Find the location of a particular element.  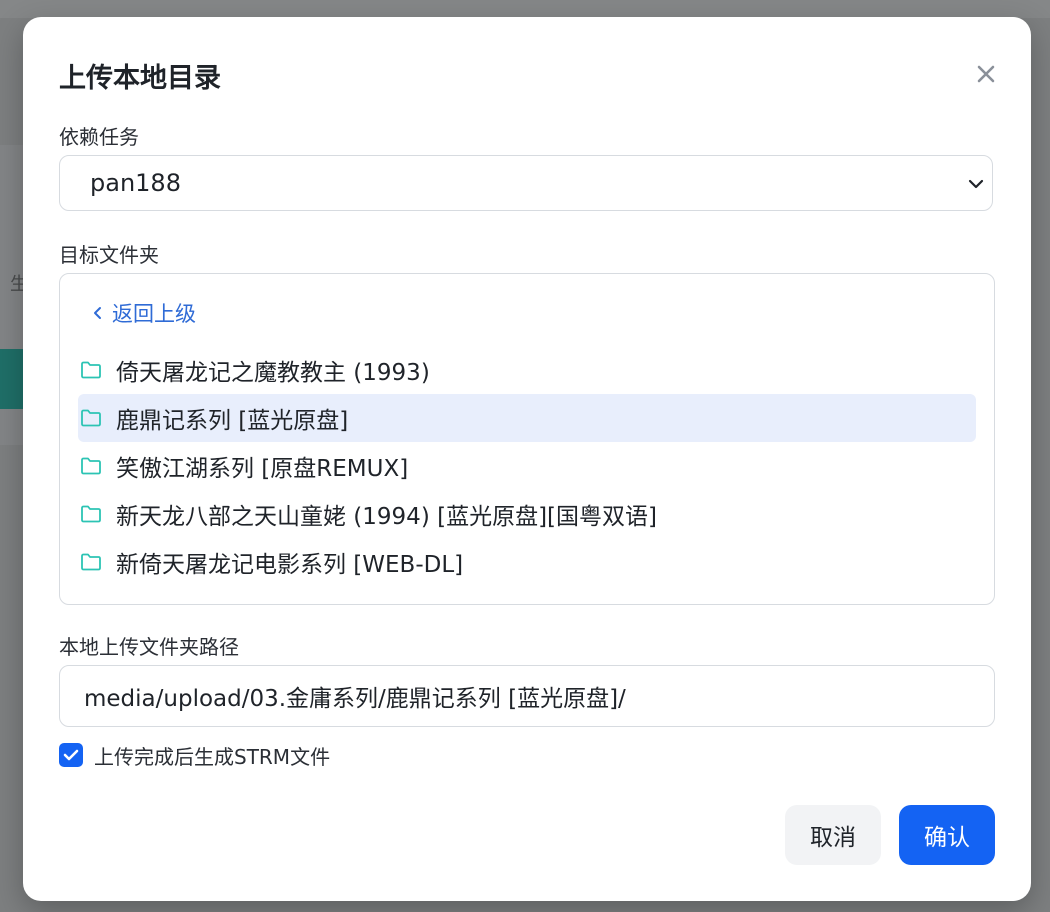

generate-strm-checkbox is located at coordinates (71, 755).